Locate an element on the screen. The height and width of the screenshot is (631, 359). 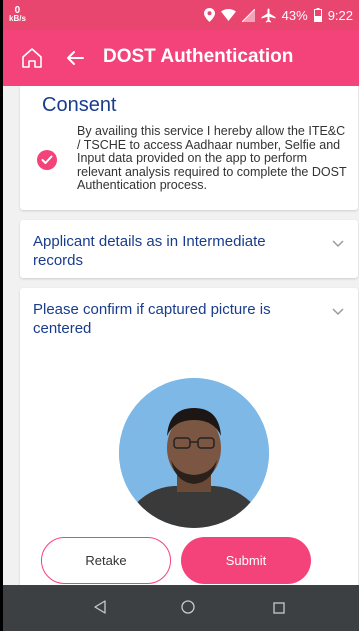
location-icon is located at coordinates (209, 15).